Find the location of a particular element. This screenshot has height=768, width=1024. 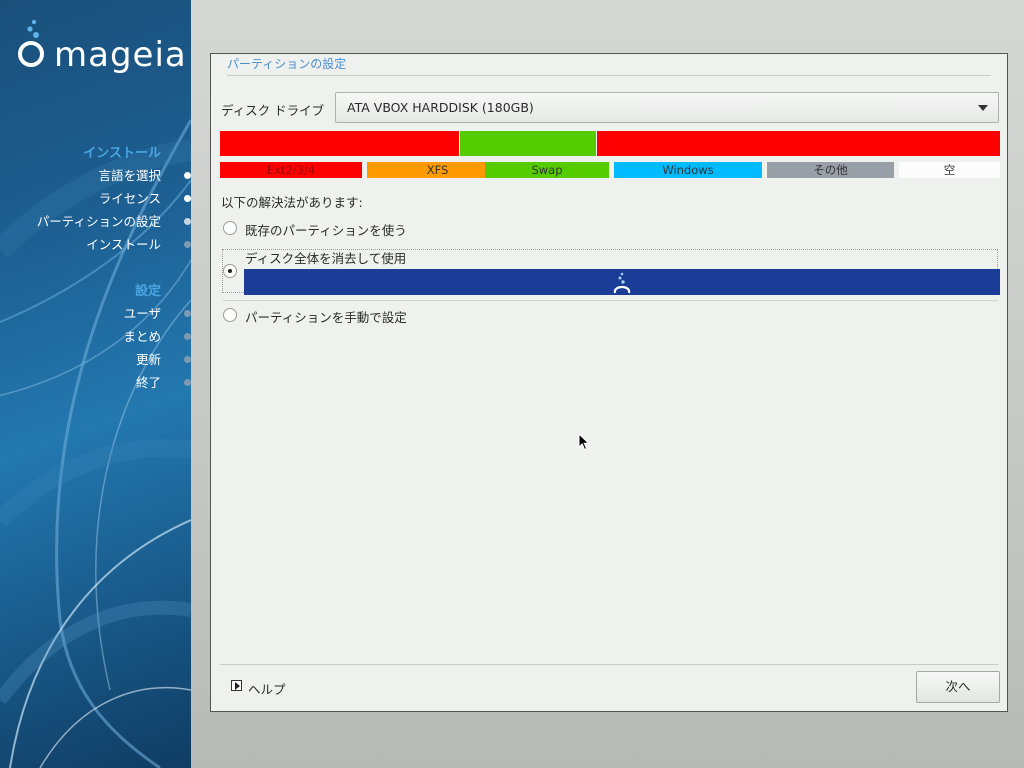

nav-item-install: インストール is located at coordinates (114, 244).